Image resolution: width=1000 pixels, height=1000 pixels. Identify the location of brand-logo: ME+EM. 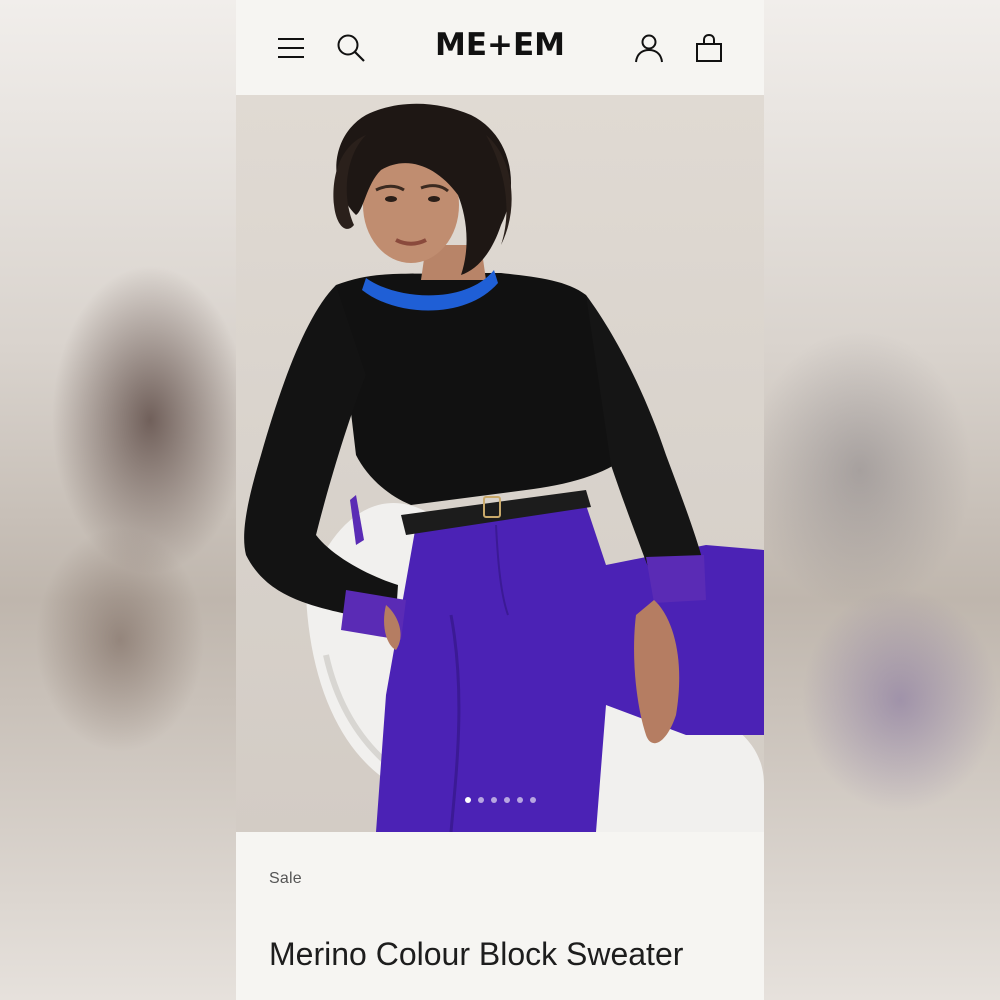
(500, 45).